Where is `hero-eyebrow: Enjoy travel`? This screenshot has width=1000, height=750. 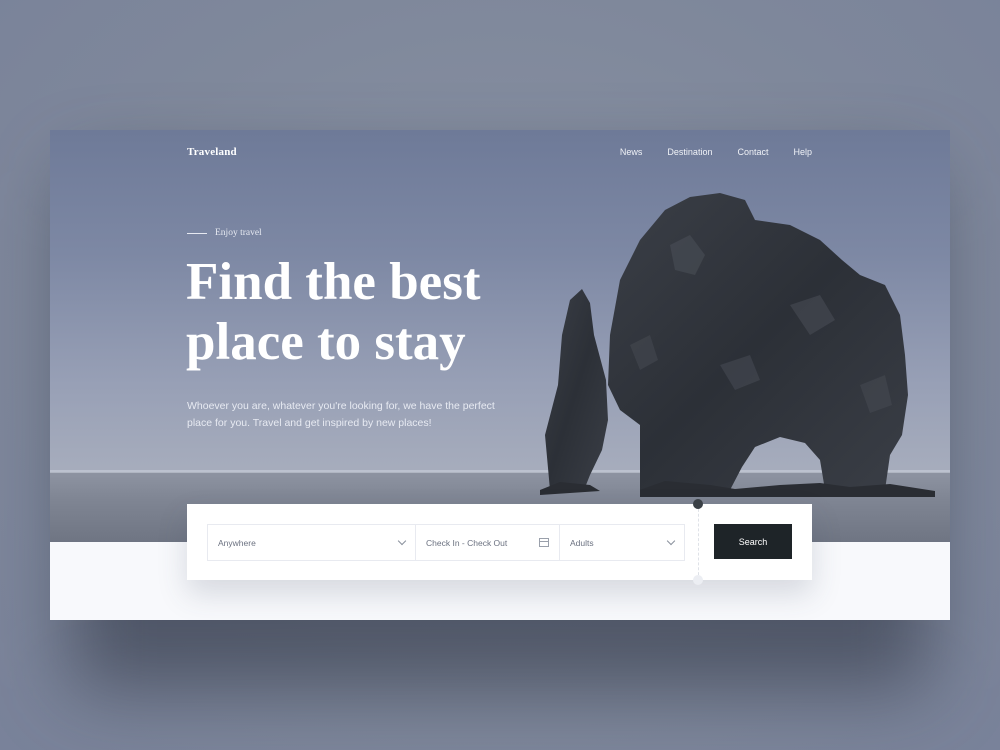
hero-eyebrow: Enjoy travel is located at coordinates (224, 233).